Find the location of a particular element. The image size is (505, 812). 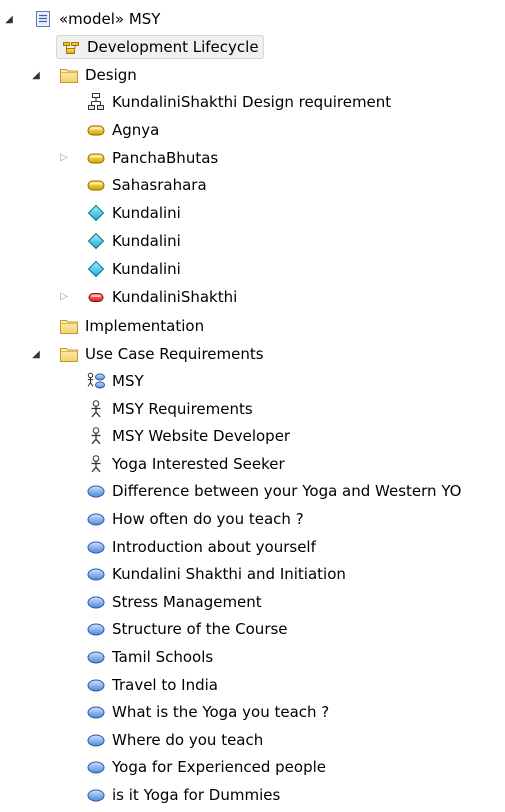

model-icon is located at coordinates (43, 19).